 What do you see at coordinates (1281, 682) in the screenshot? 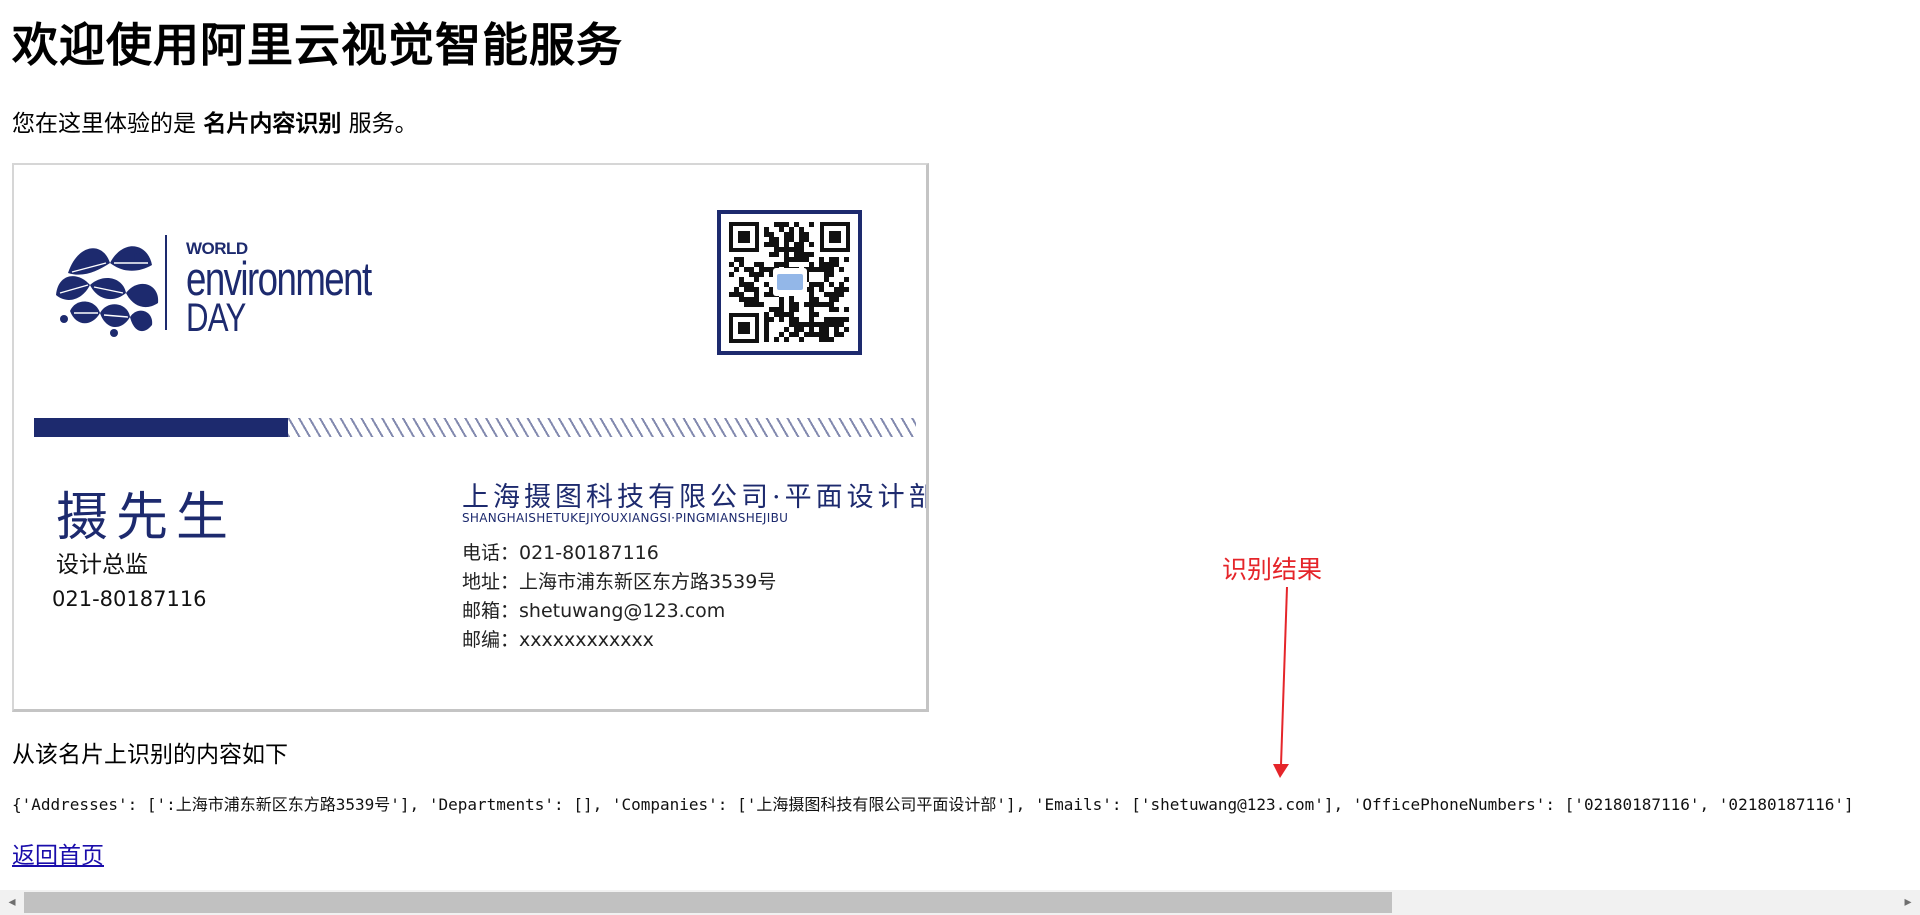
I see `annotation-arrow-icon` at bounding box center [1281, 682].